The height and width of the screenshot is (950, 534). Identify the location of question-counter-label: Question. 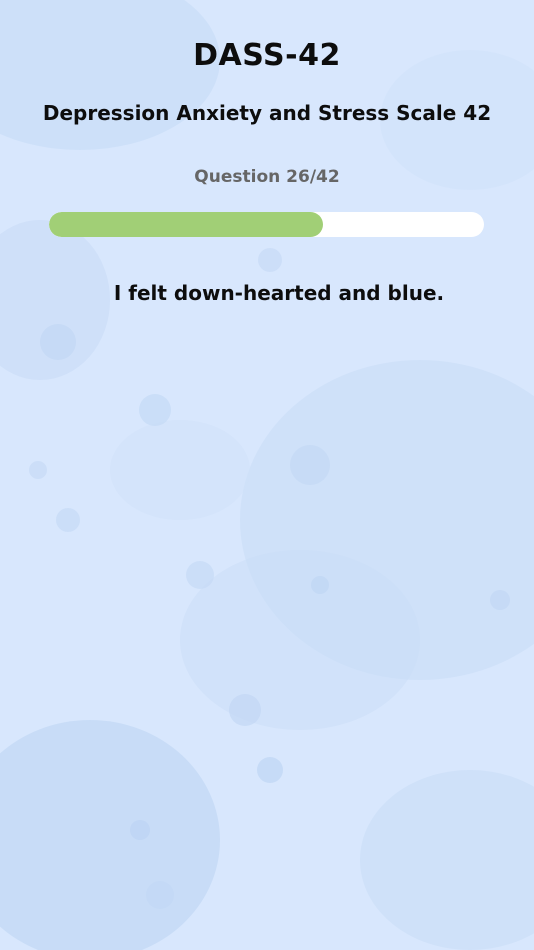
(240, 177).